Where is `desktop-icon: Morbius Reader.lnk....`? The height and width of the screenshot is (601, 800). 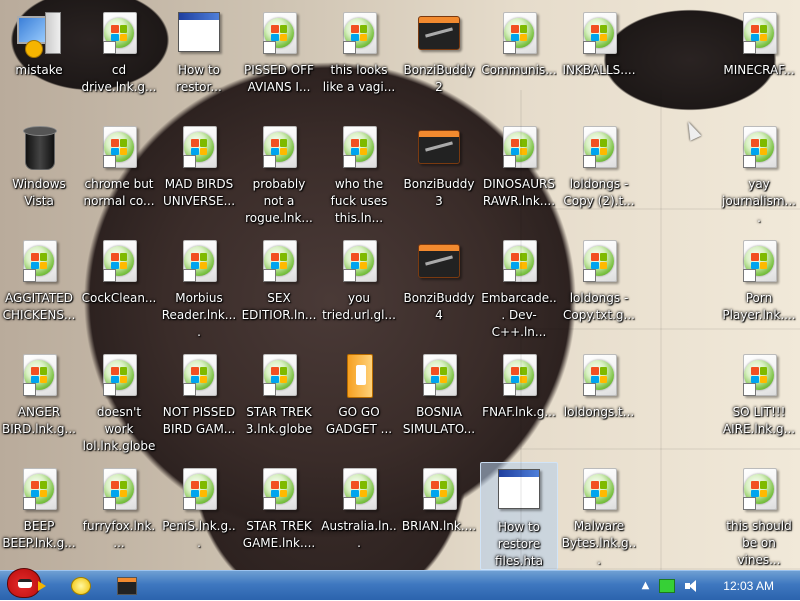 desktop-icon: Morbius Reader.lnk.... is located at coordinates (199, 288).